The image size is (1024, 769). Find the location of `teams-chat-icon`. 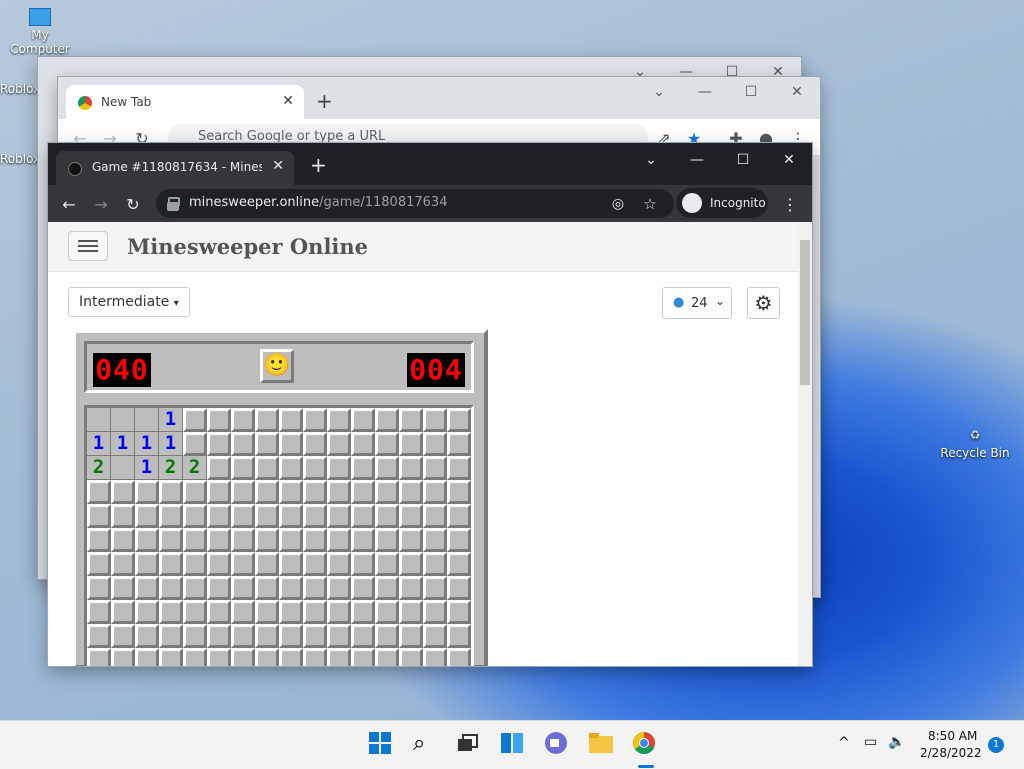

teams-chat-icon is located at coordinates (558, 745).